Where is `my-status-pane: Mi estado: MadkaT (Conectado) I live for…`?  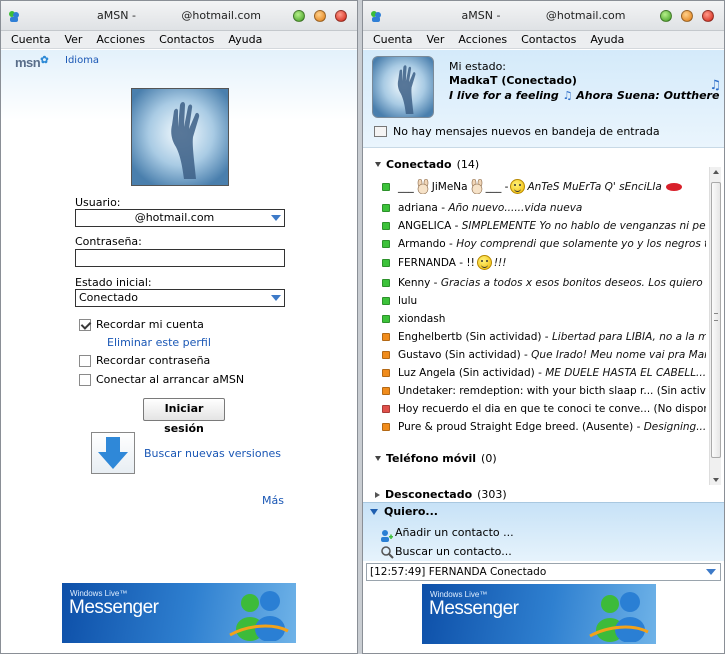
my-status-pane: Mi estado: MadkaT (Conectado) I live for… is located at coordinates (543, 99).